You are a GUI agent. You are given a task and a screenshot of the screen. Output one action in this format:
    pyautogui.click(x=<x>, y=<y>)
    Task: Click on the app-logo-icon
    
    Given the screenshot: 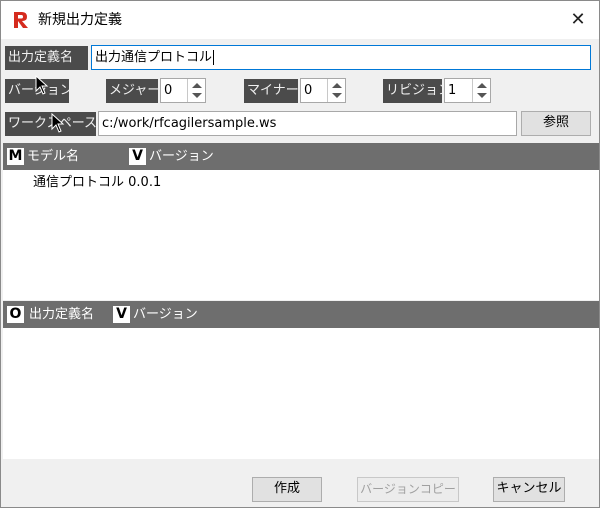 What is the action you would take?
    pyautogui.click(x=21, y=20)
    